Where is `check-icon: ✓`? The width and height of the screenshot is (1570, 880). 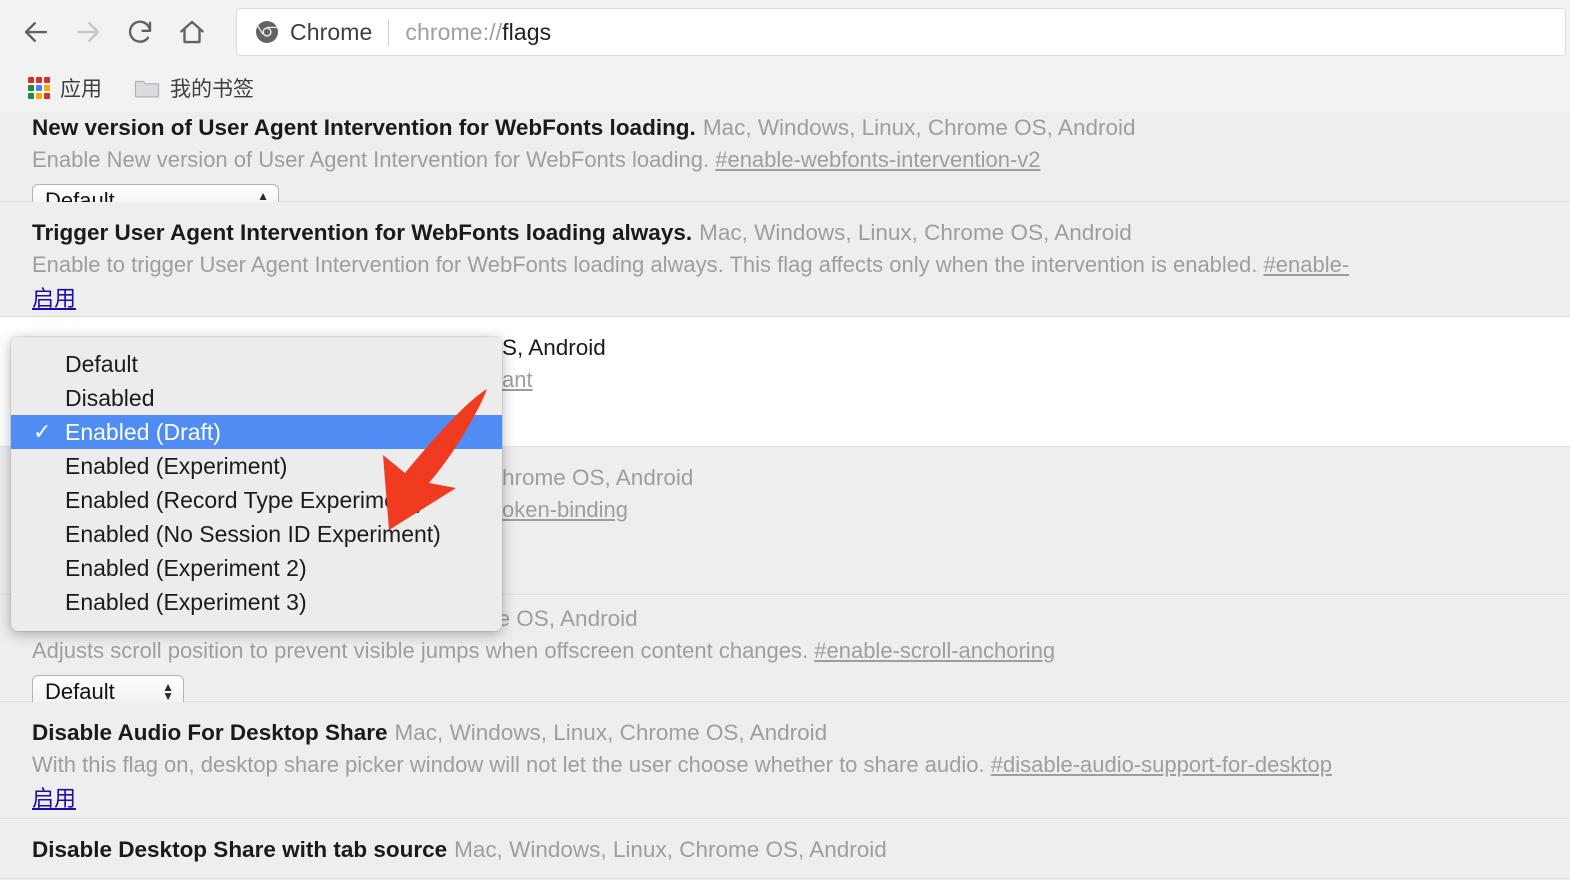
check-icon: ✓ is located at coordinates (42, 431).